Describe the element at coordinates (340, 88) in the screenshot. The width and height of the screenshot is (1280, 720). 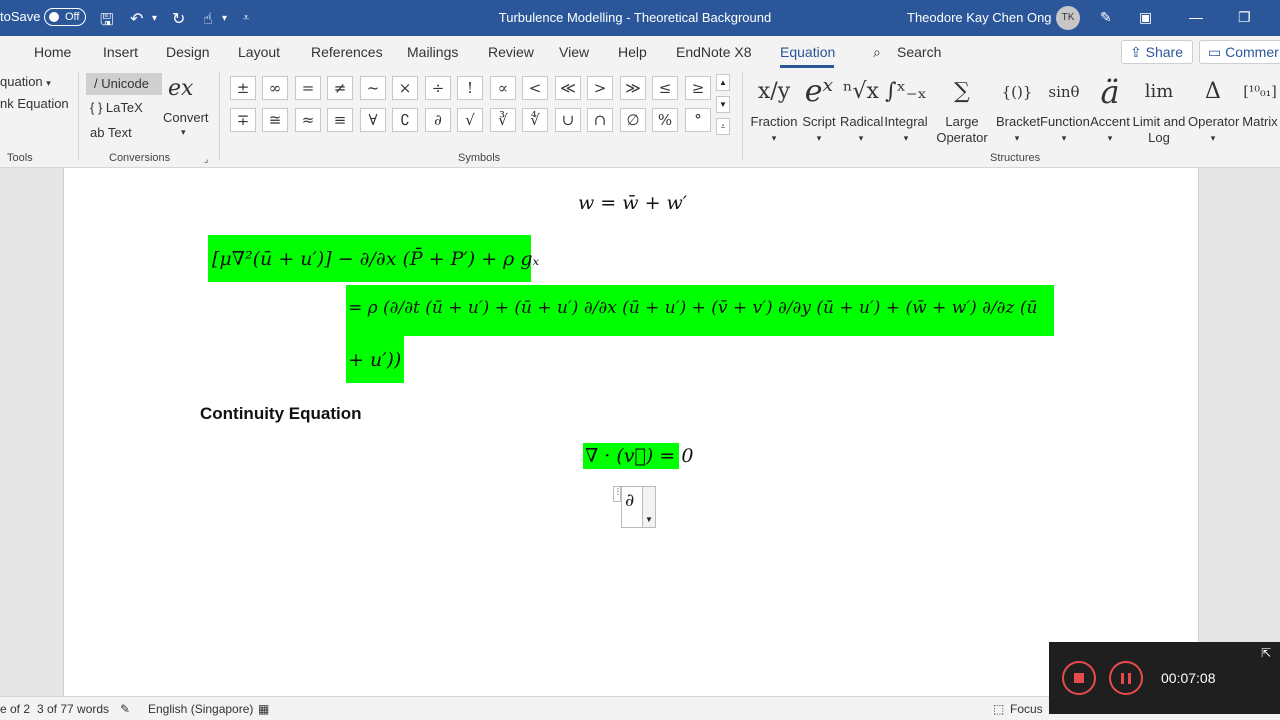
I see `symbol-not-equal: ≠` at that location.